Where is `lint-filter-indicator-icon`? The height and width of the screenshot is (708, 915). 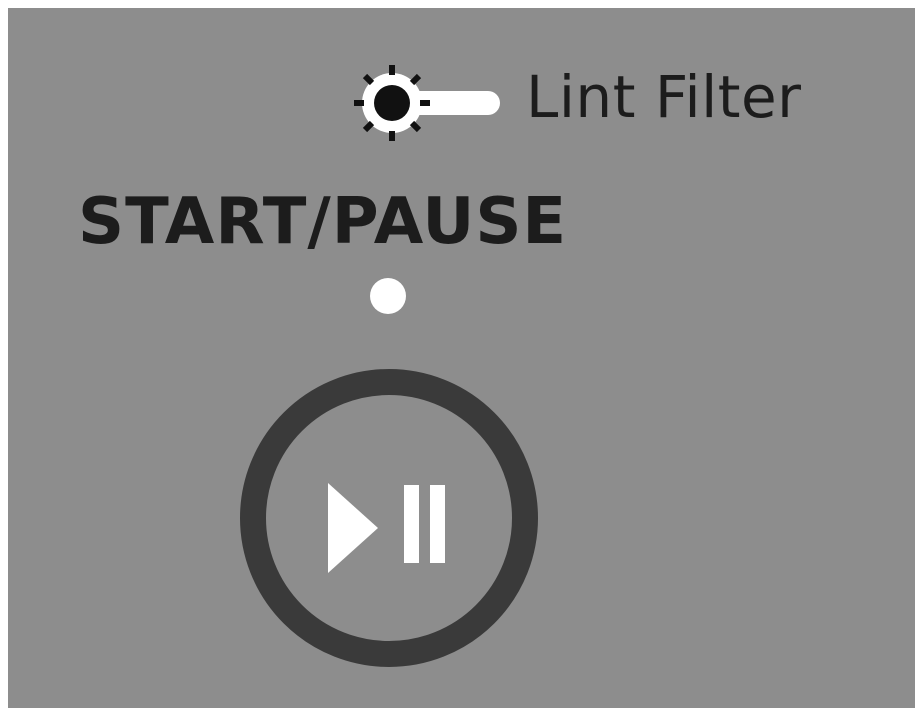
lint-filter-indicator-icon is located at coordinates (427, 103).